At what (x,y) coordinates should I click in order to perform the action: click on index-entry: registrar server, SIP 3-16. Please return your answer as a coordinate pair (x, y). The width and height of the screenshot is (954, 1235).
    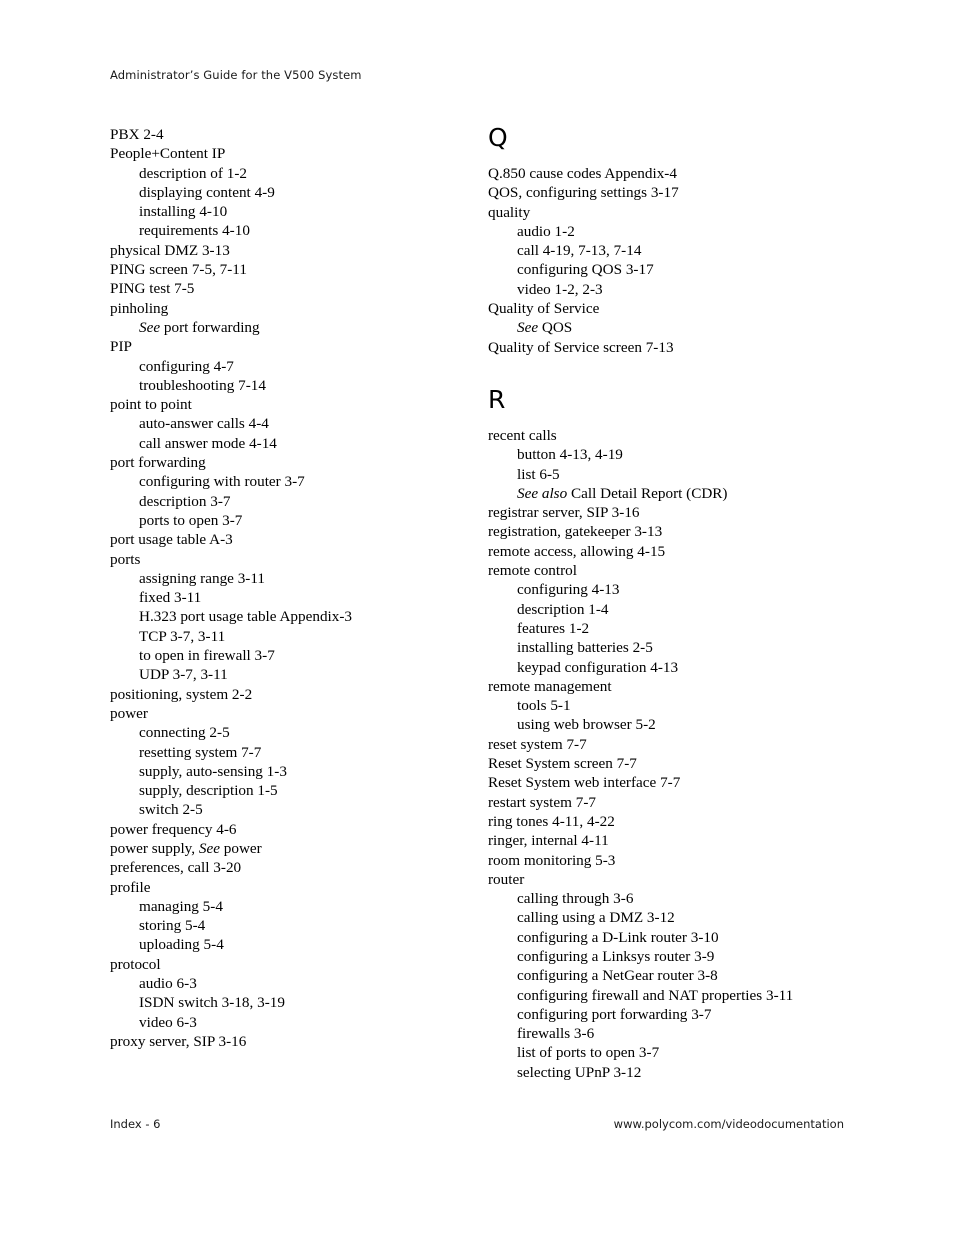
    Looking at the image, I should click on (564, 513).